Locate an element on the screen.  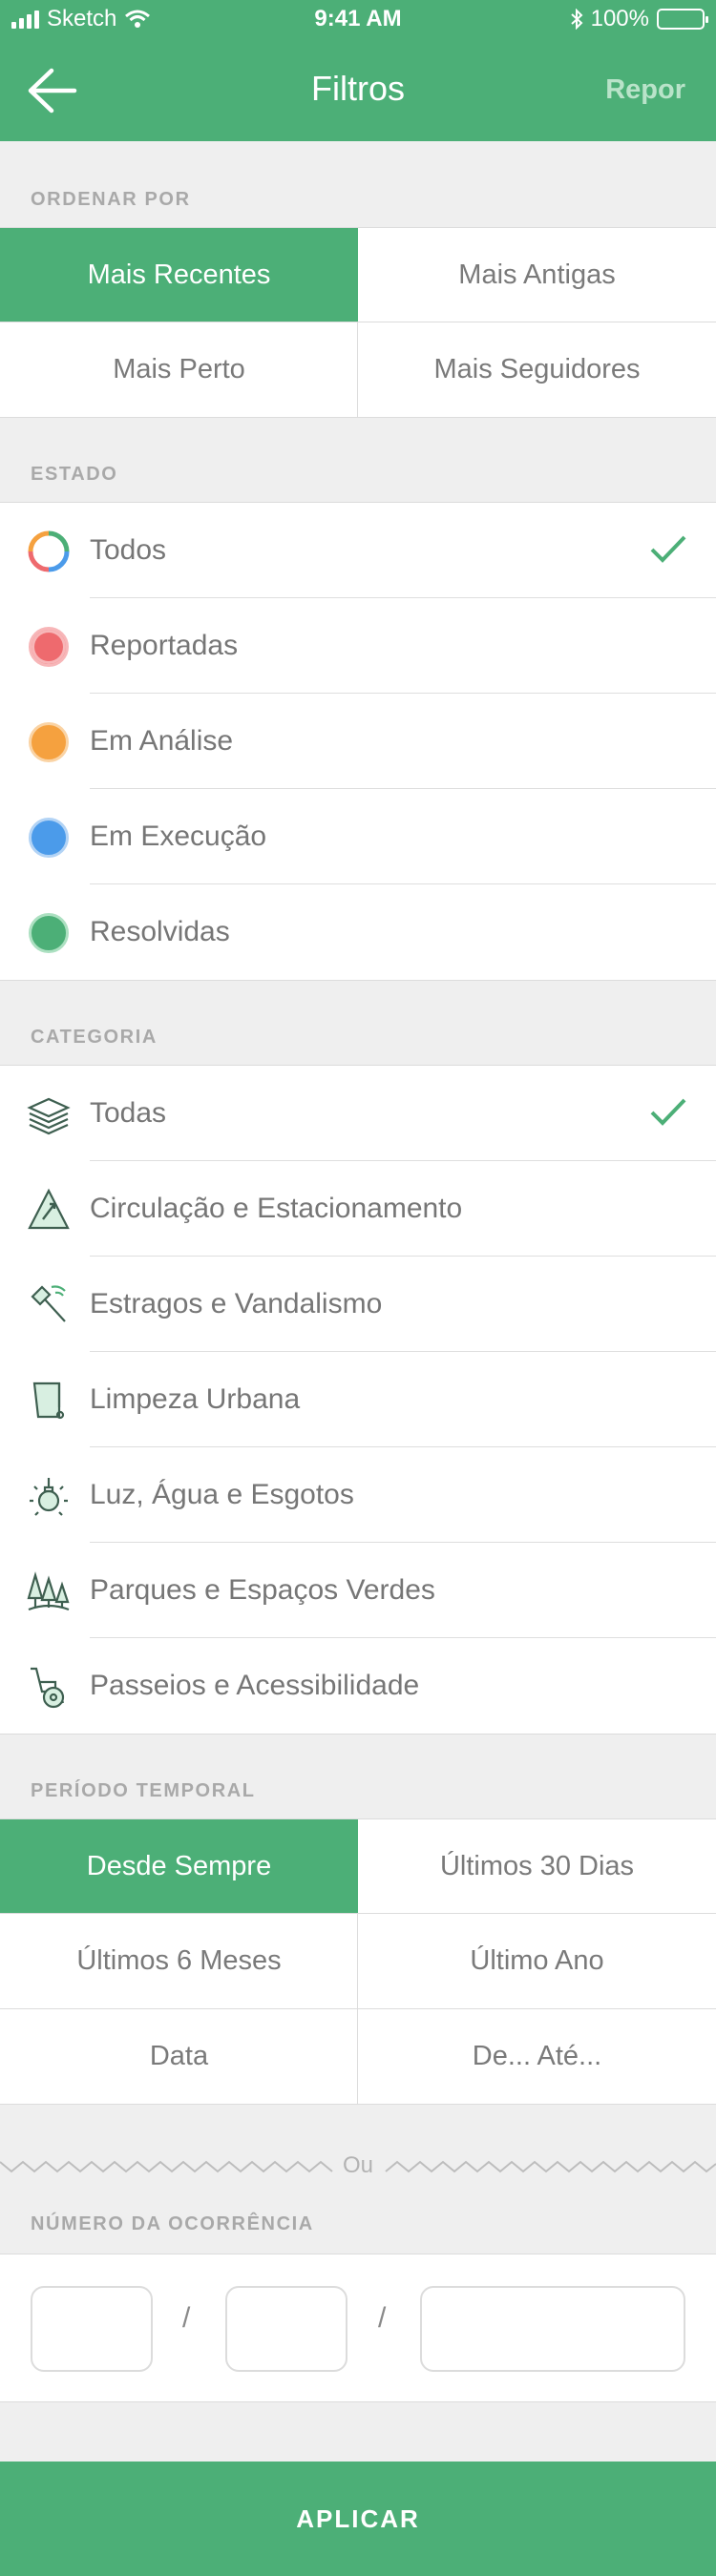
state-item-label: Em Análise is located at coordinates (162, 741).